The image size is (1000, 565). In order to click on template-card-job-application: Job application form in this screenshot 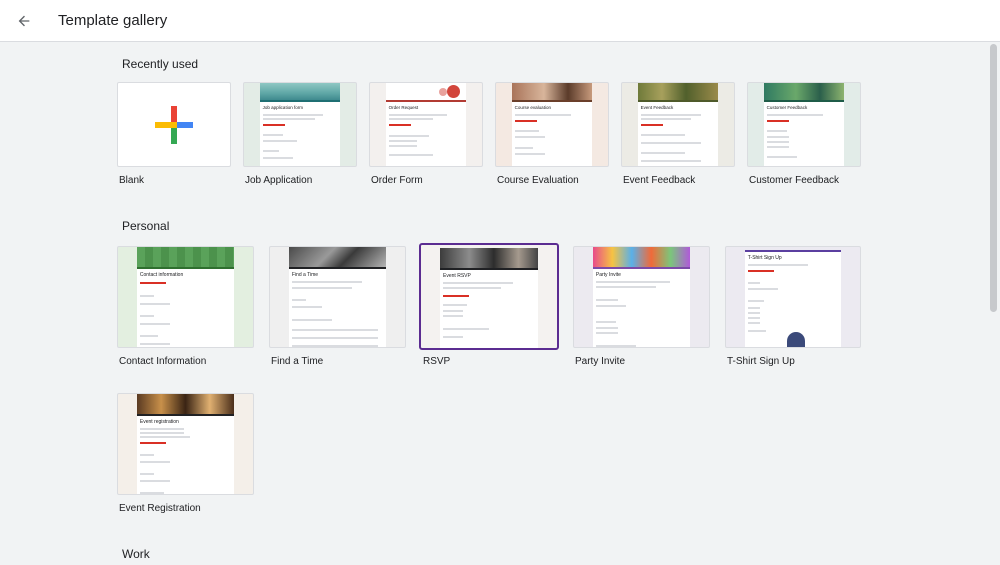, I will do `click(300, 124)`.